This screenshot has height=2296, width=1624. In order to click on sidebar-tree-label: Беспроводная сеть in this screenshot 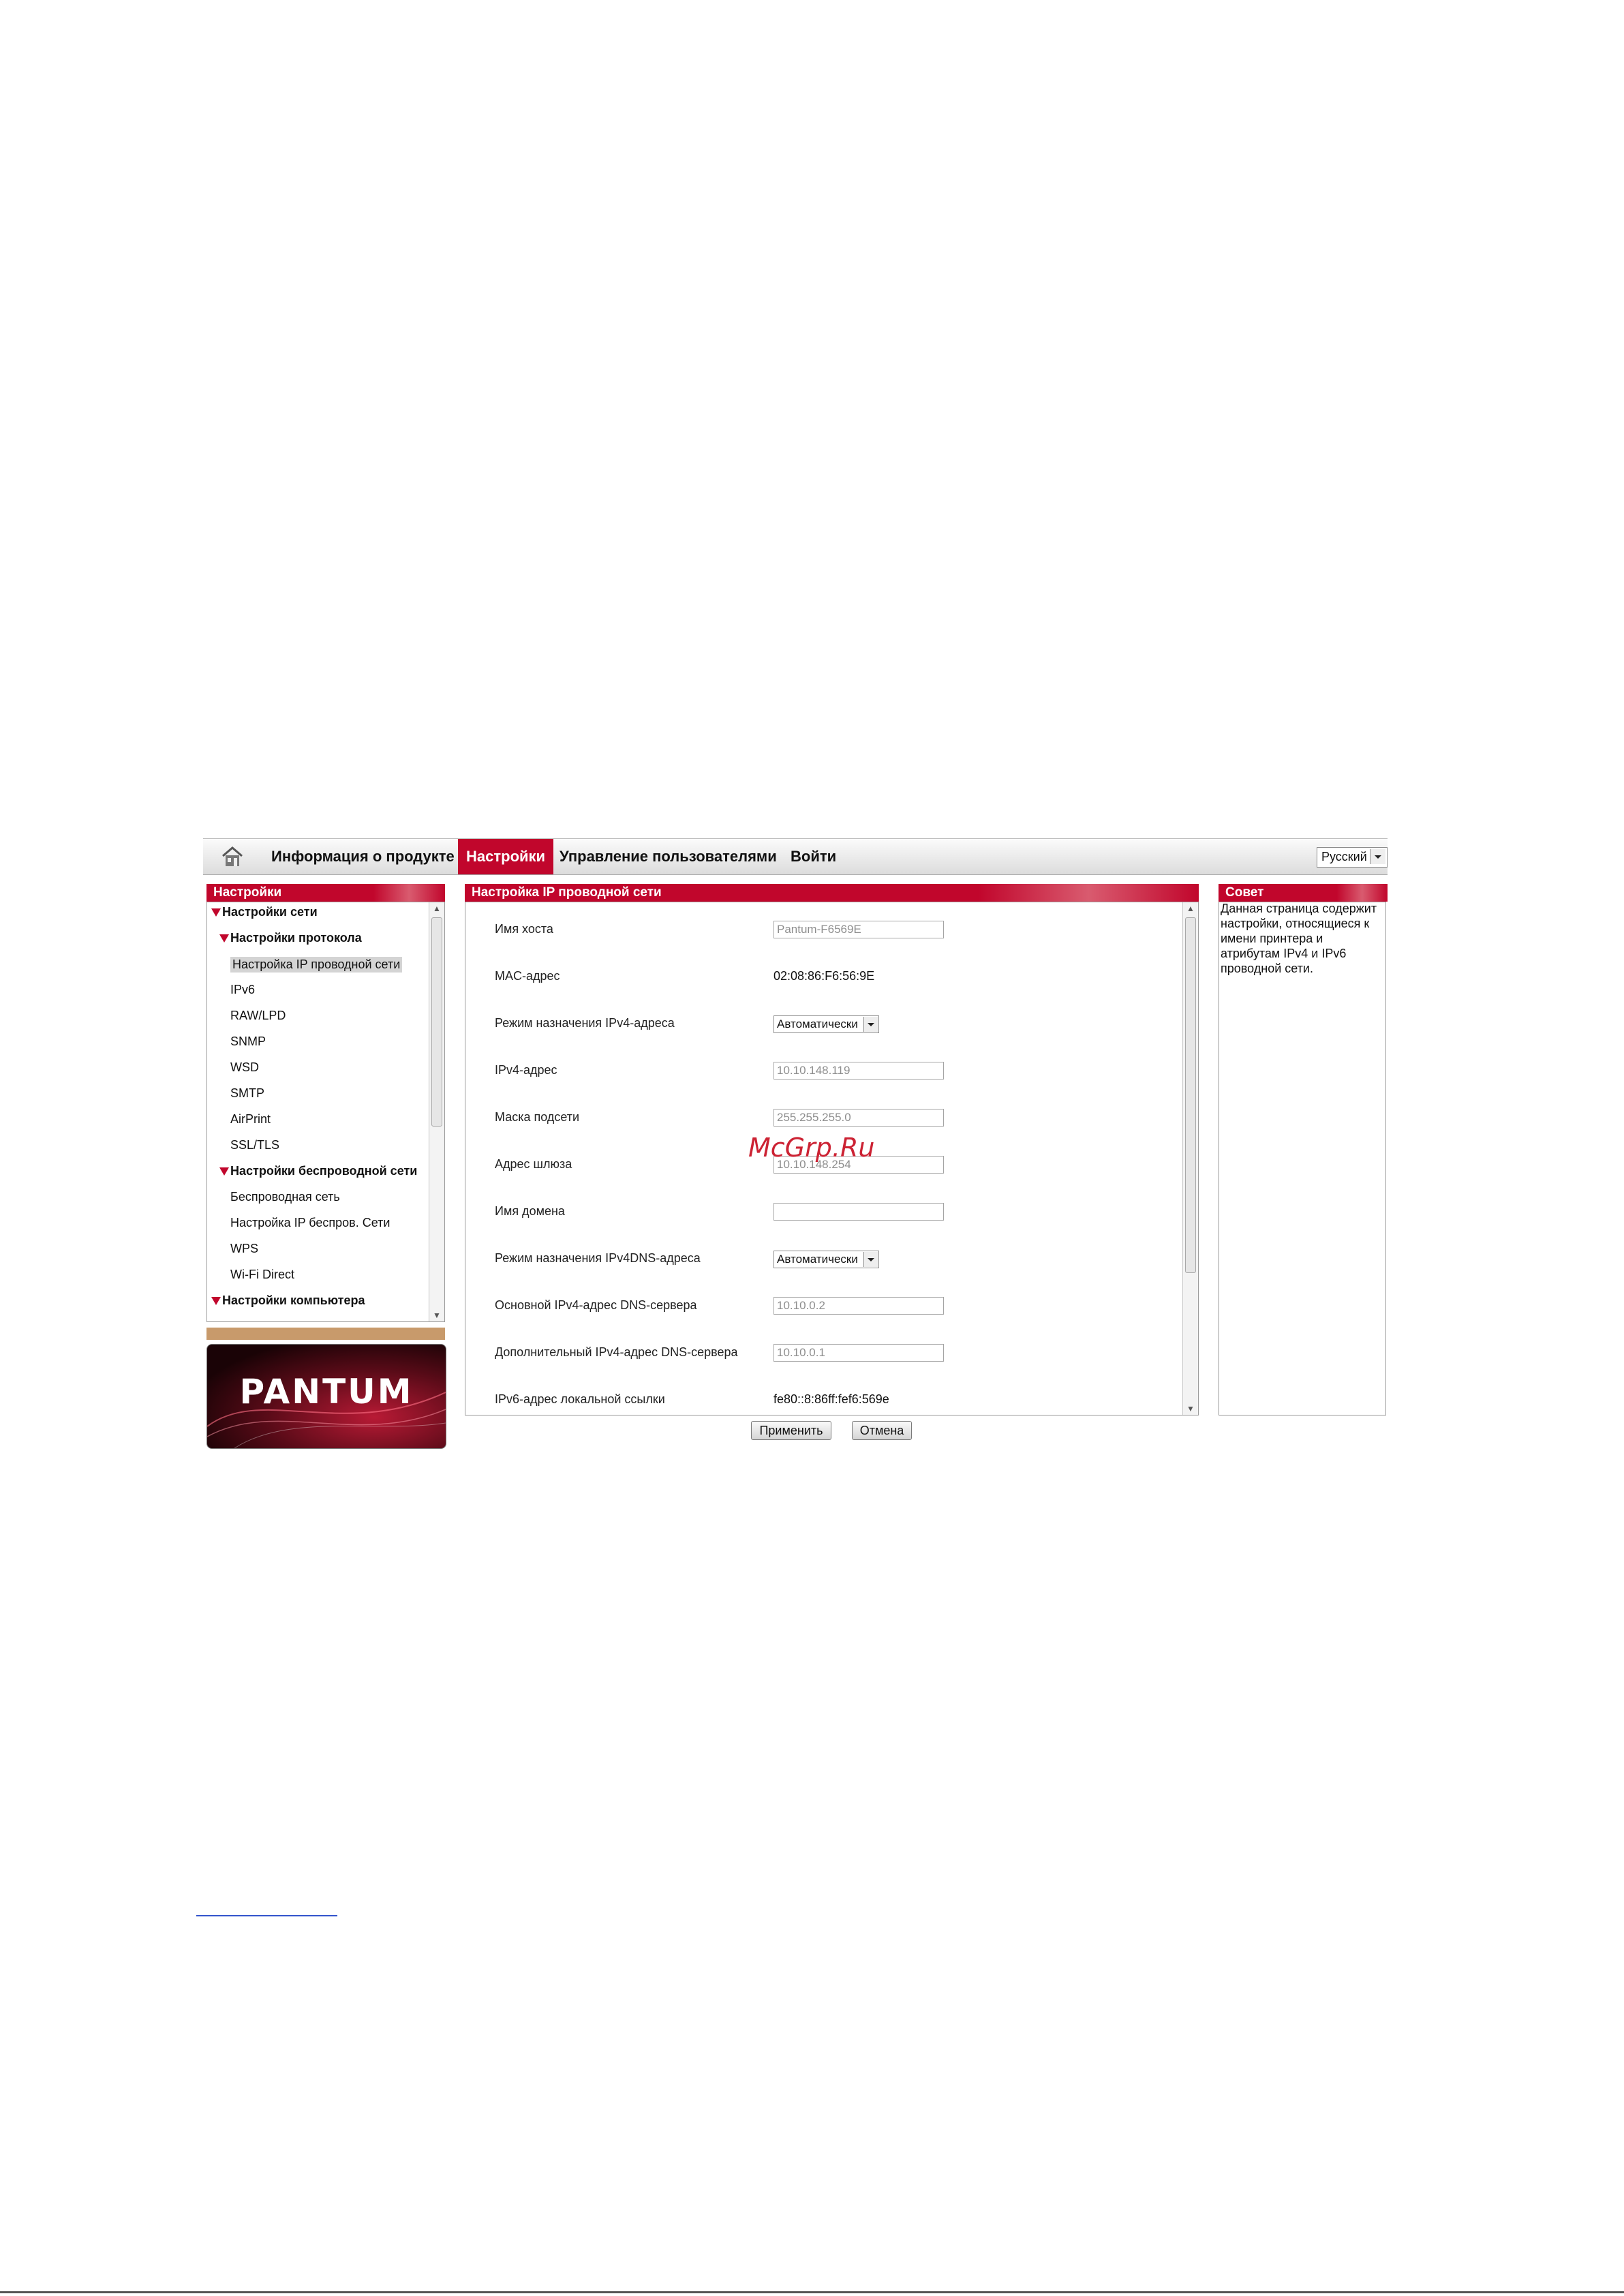, I will do `click(285, 1197)`.